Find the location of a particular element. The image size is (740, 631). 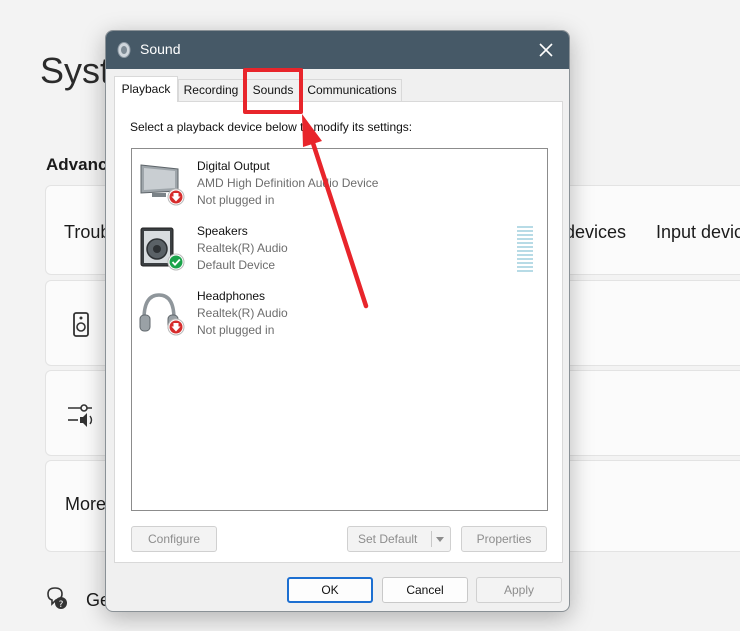

annotation-arrow is located at coordinates (335, 211).